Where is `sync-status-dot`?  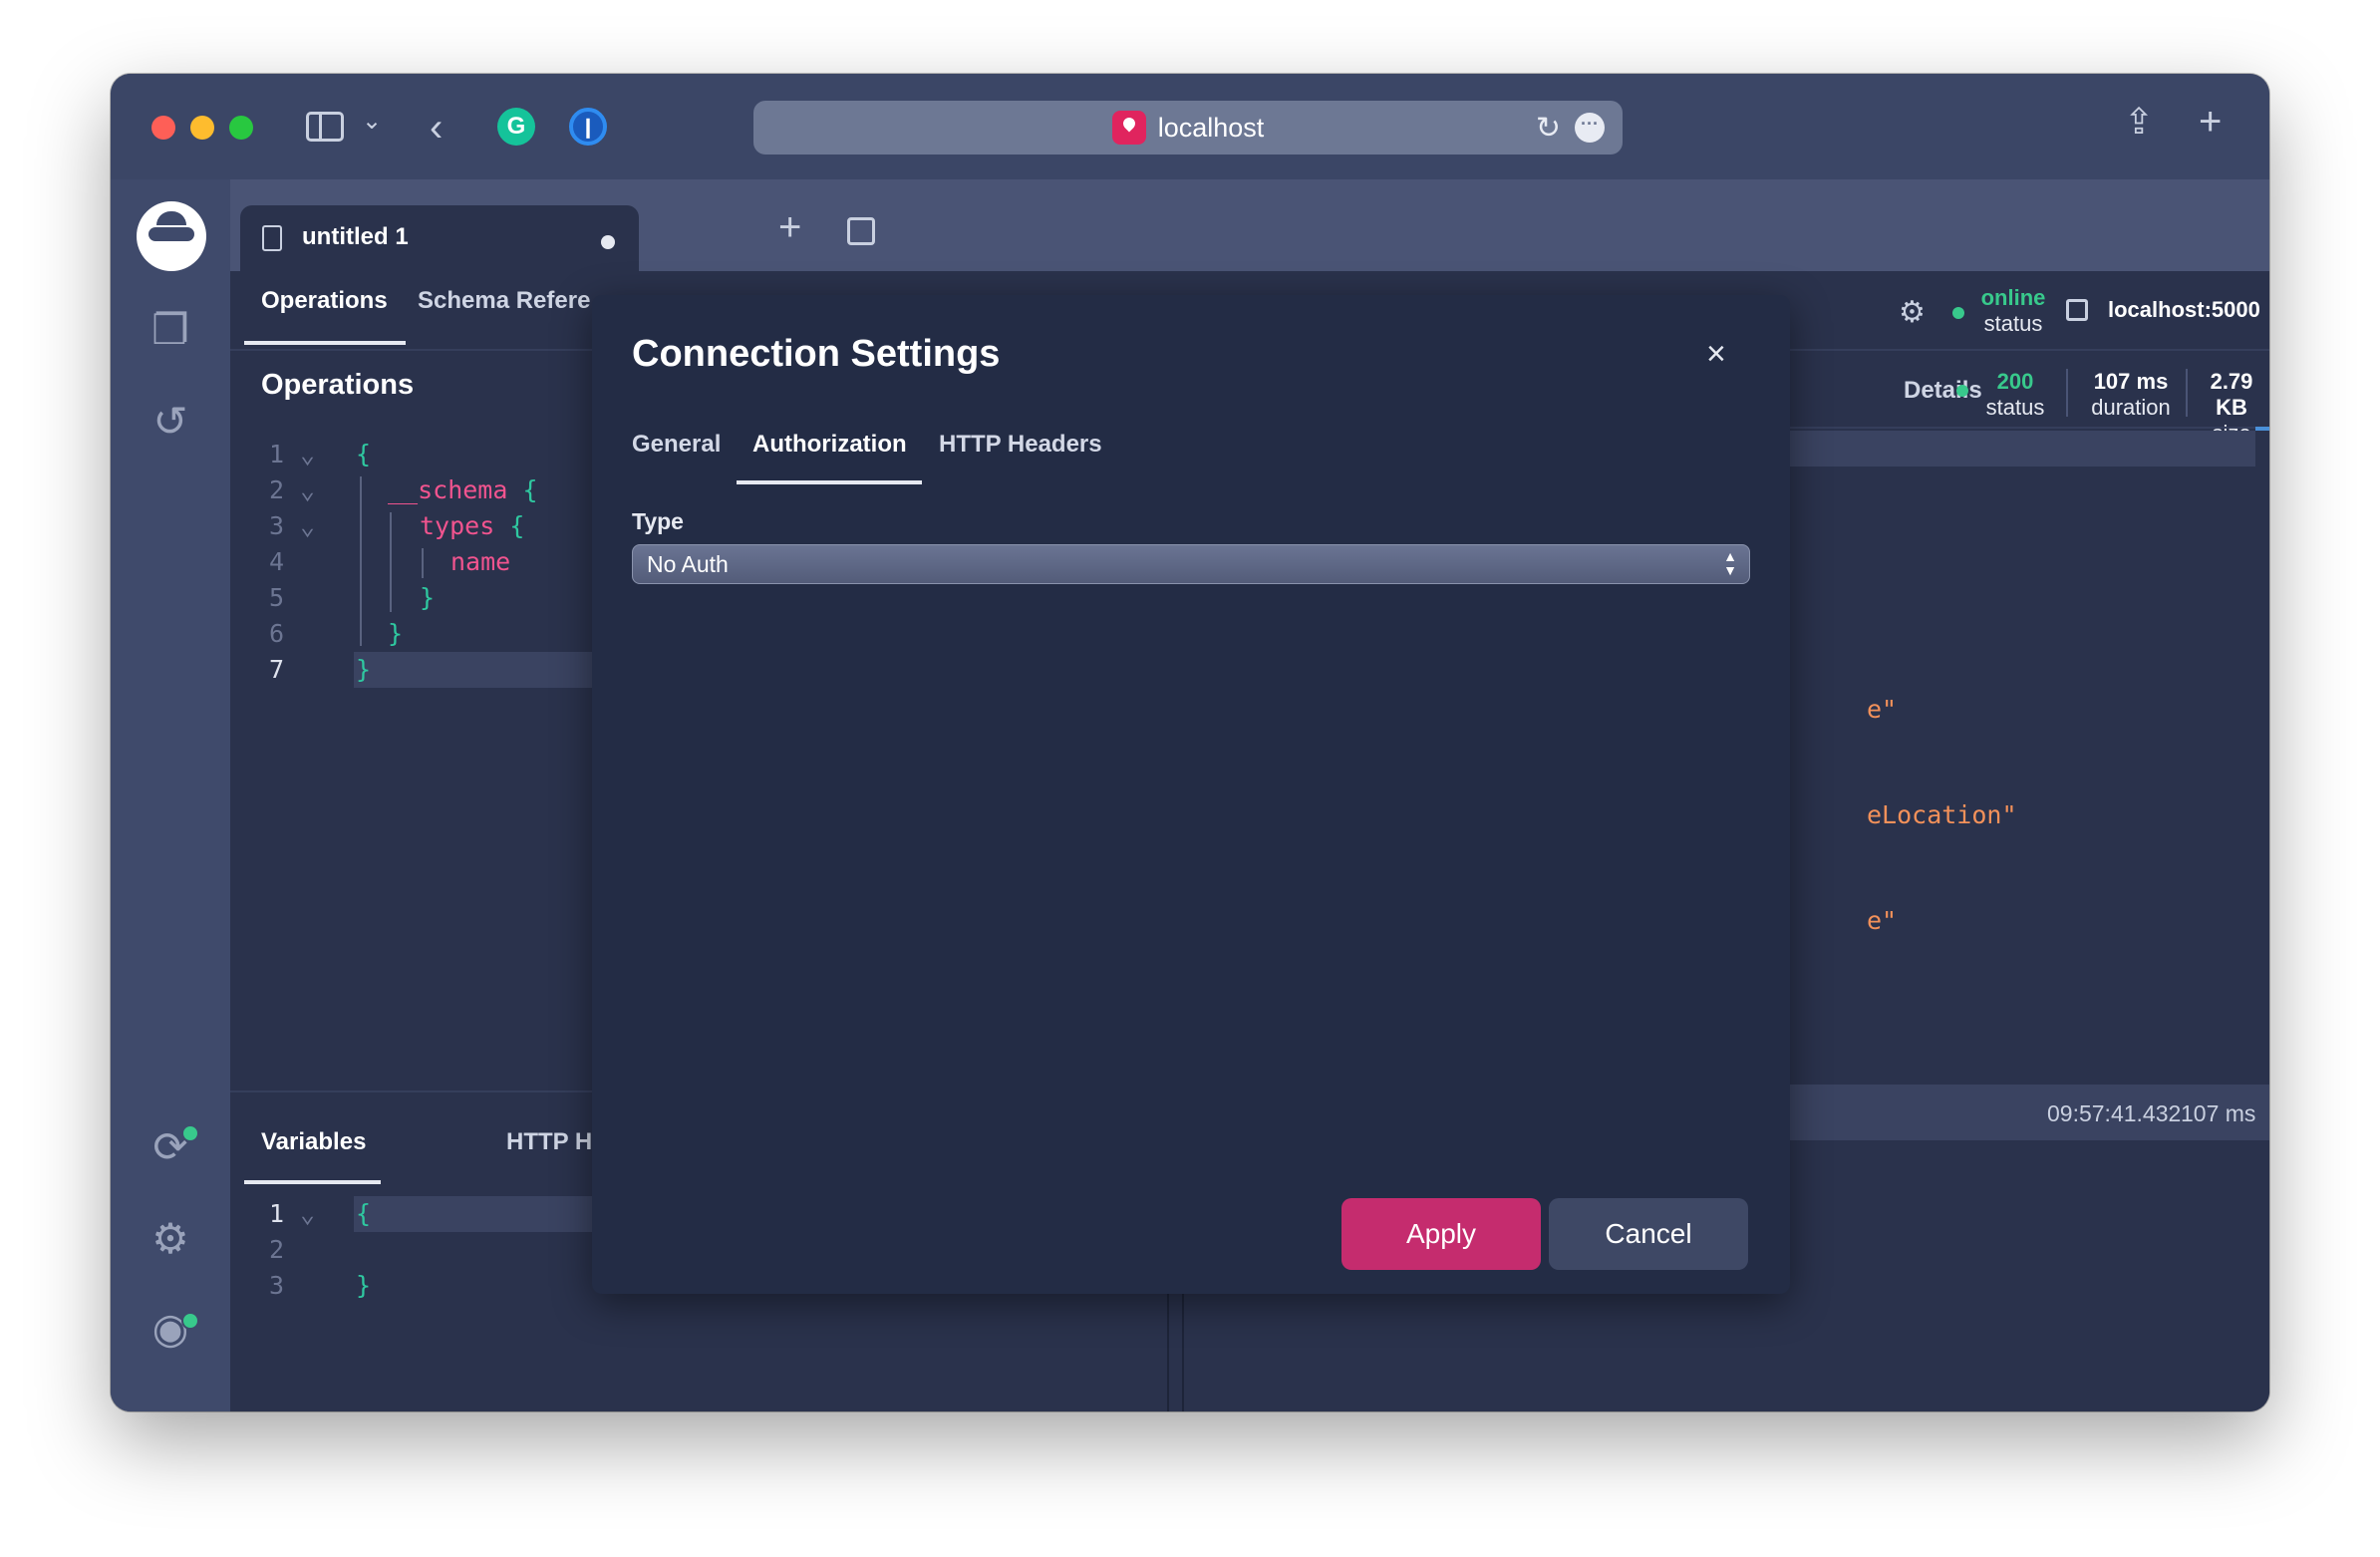
sync-status-dot is located at coordinates (190, 1133).